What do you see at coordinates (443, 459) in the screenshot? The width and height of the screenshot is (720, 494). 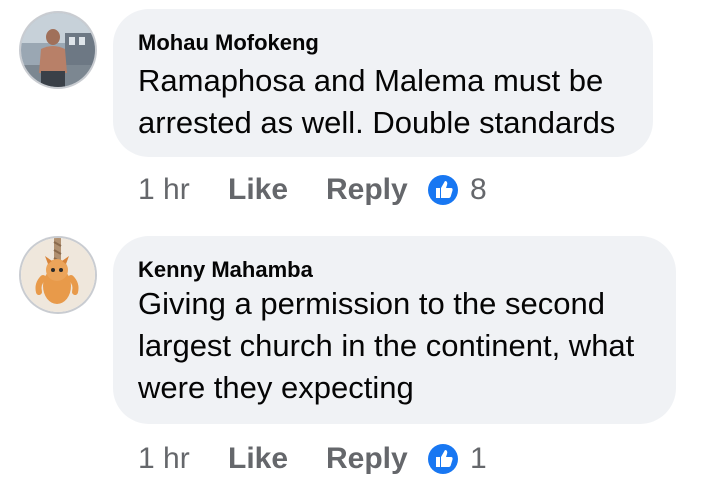 I see `thumbs-up-icon` at bounding box center [443, 459].